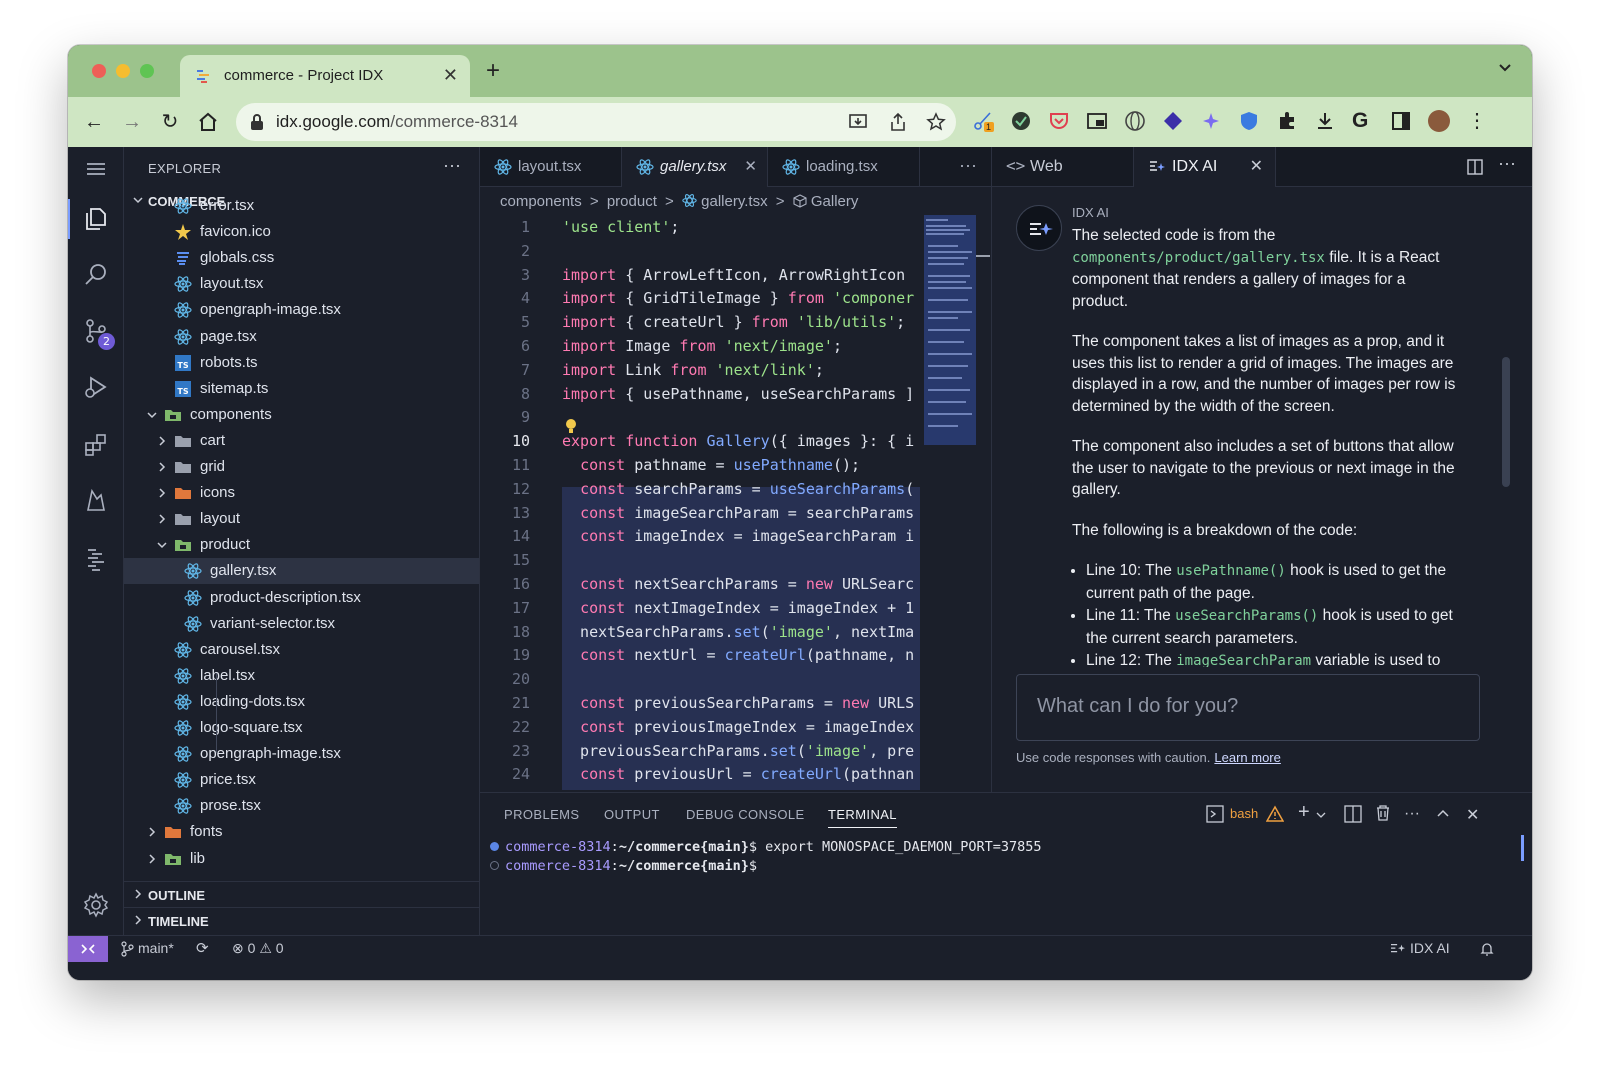 The width and height of the screenshot is (1600, 1068). I want to click on file-tree-row: product-description.tsx, so click(301, 598).